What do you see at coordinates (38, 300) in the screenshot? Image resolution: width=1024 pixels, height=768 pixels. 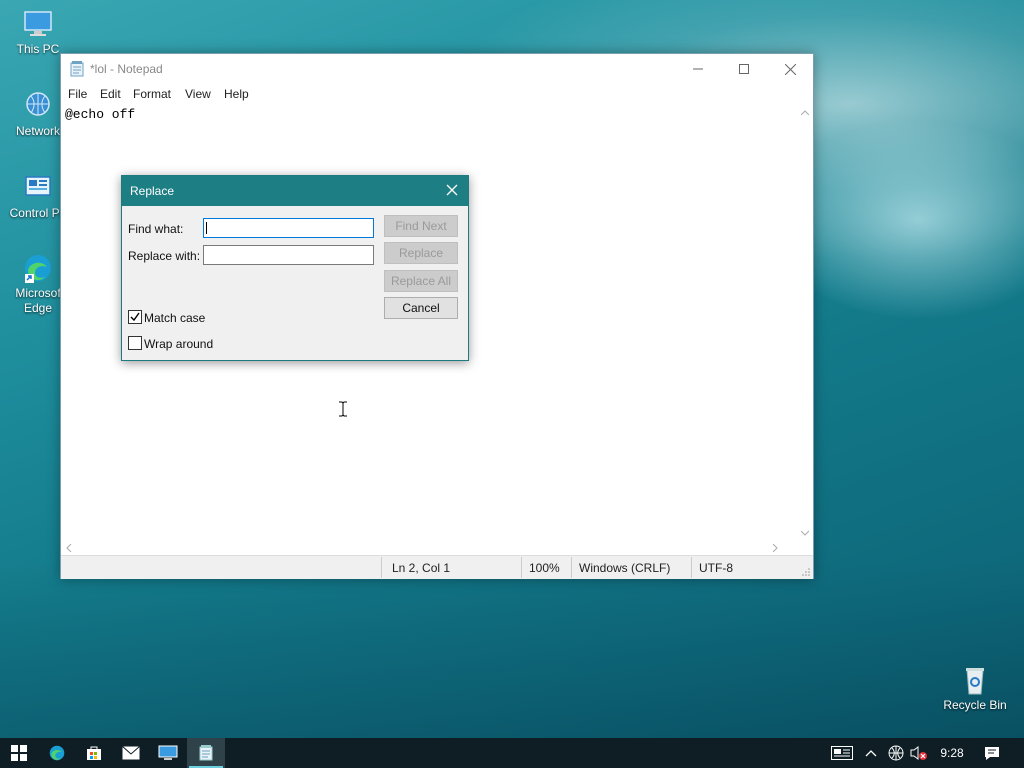 I see `desktop-icon-label: Microsof Edge` at bounding box center [38, 300].